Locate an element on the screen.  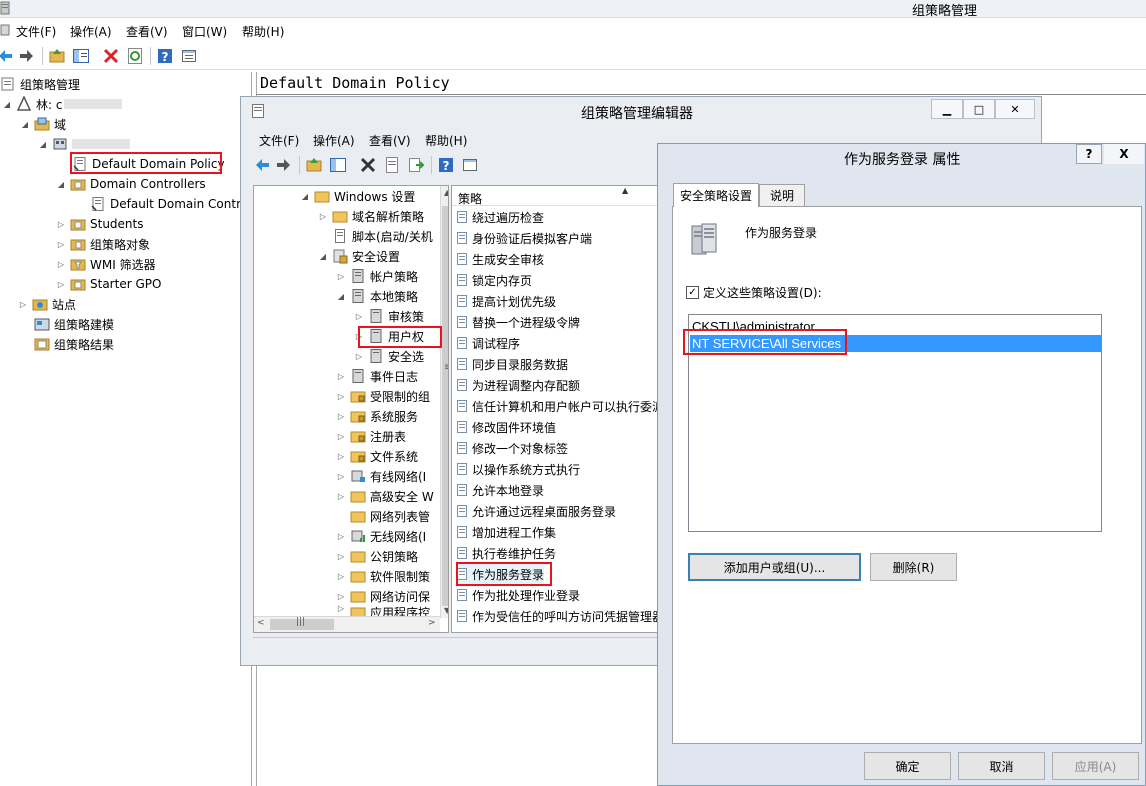
export-list-icon is located at coordinates (416, 165).